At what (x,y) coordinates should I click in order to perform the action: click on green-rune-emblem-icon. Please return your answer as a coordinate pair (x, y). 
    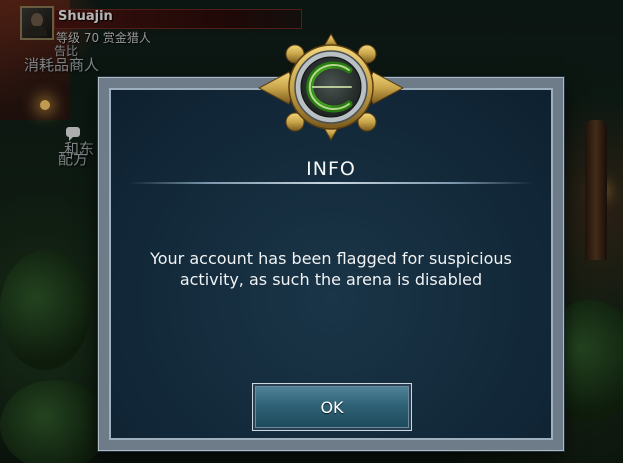
    Looking at the image, I should click on (331, 87).